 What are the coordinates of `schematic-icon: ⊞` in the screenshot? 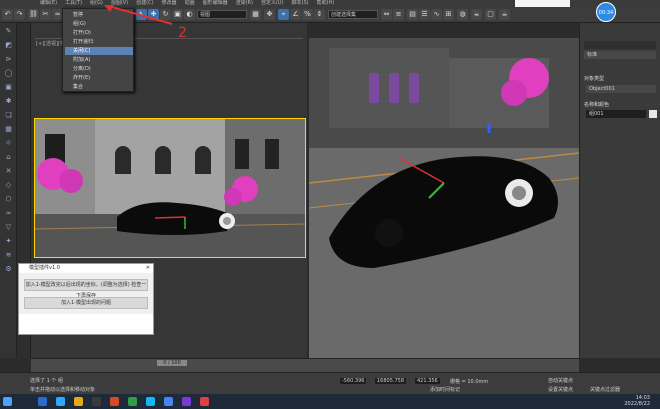 It's located at (448, 14).